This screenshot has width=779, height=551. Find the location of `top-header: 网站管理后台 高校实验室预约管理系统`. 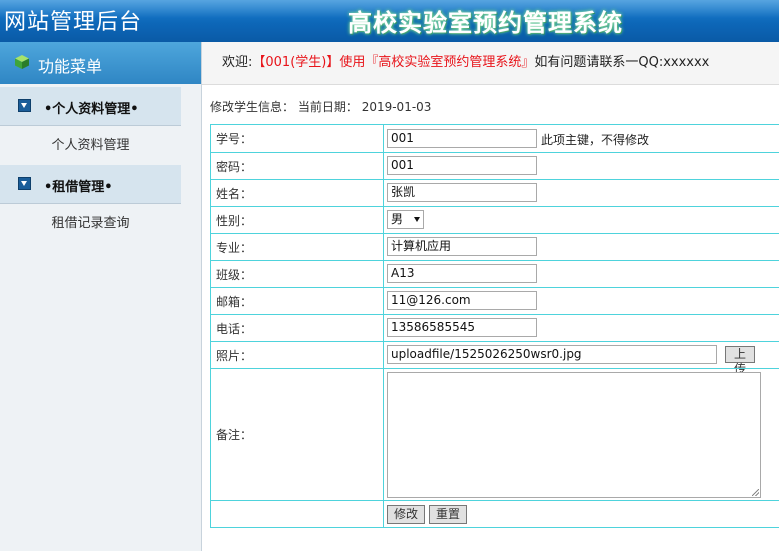

top-header: 网站管理后台 高校实验室预约管理系统 is located at coordinates (389, 21).